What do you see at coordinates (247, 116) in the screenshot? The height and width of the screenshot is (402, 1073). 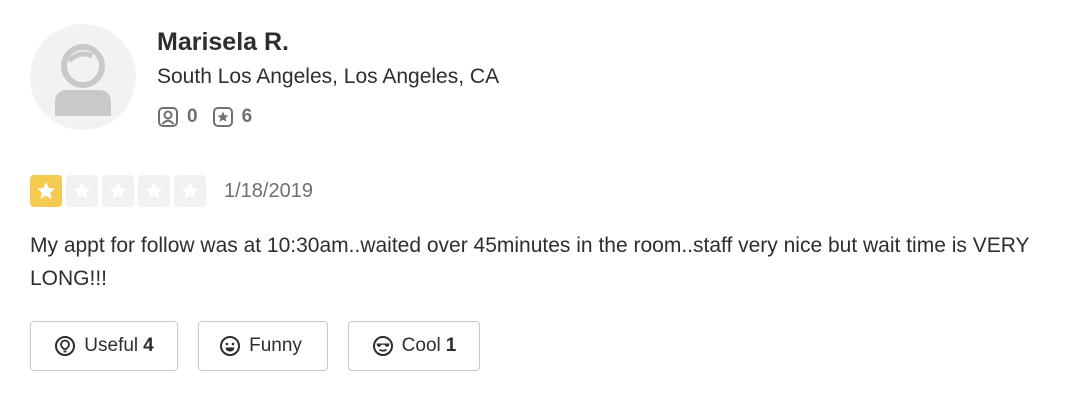 I see `reviews-count: 6` at bounding box center [247, 116].